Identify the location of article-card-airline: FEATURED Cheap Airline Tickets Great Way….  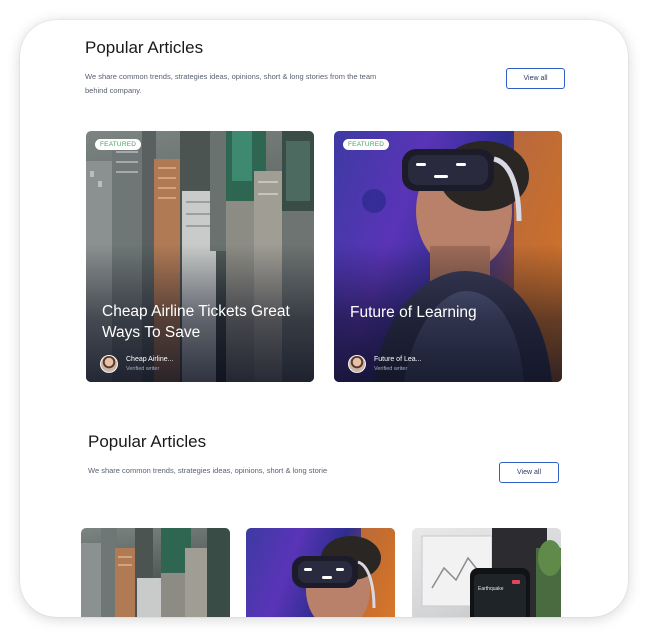
(200, 256).